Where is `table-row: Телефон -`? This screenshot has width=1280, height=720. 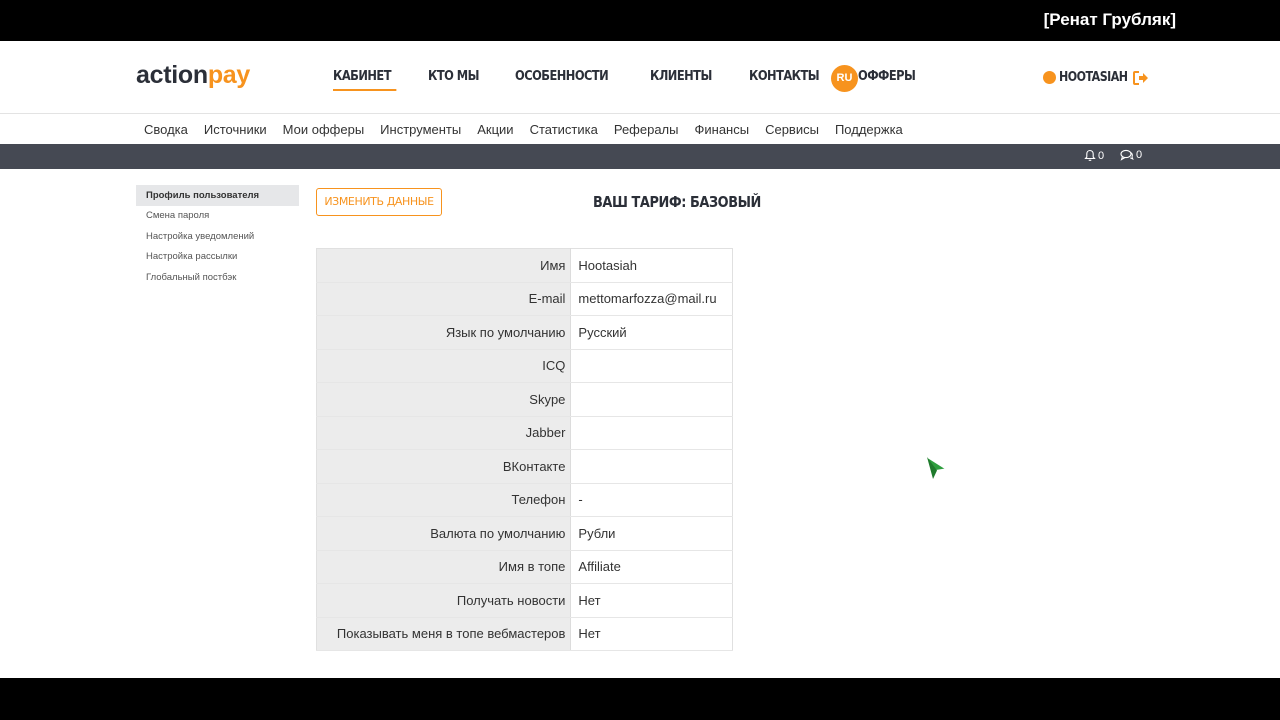
table-row: Телефон - is located at coordinates (524, 500).